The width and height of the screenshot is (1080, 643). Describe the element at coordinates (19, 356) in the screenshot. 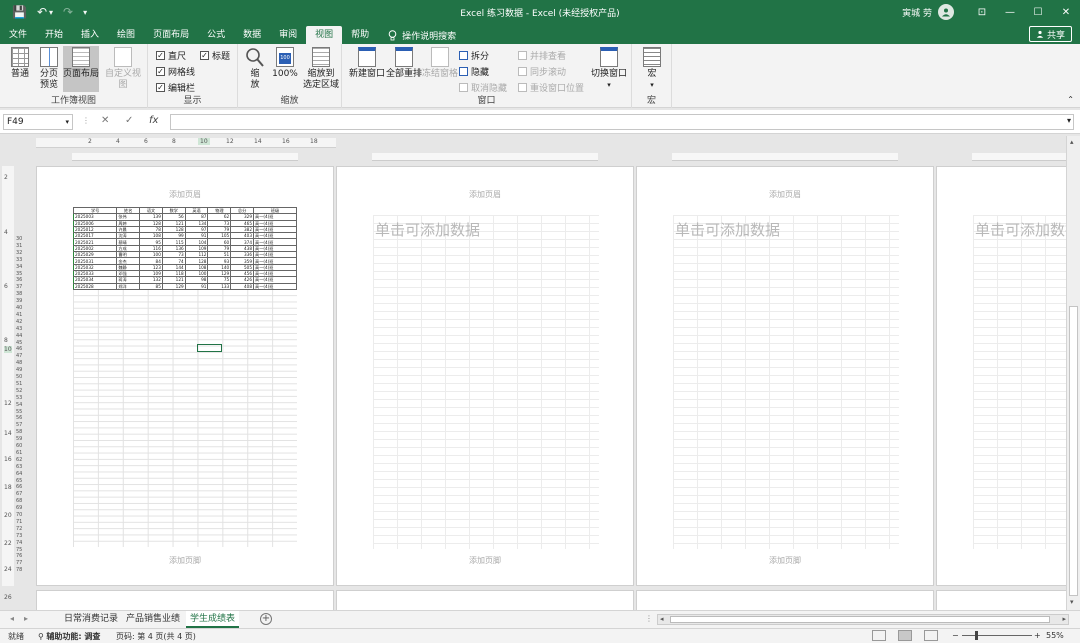

I see `row-number: 47` at that location.